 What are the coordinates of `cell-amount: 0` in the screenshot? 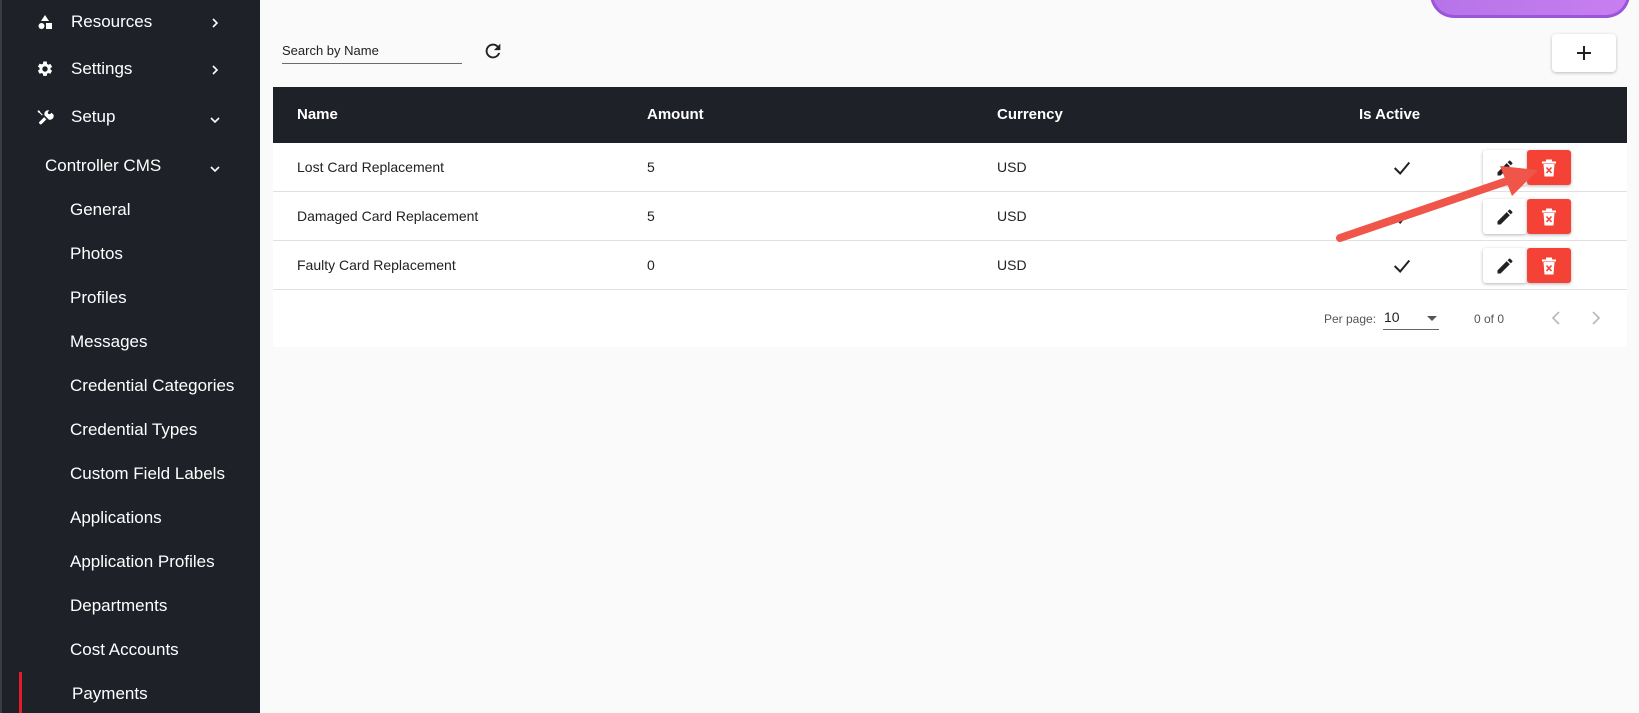 It's located at (651, 265).